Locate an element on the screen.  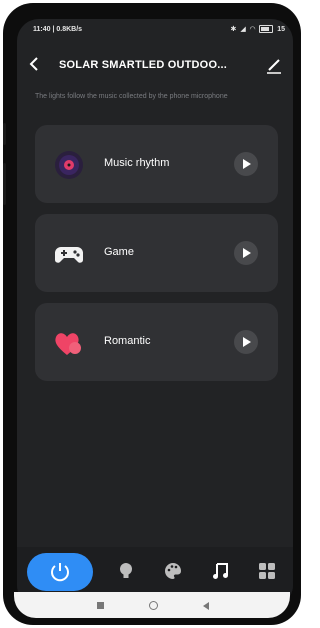
power-icon is located at coordinates (60, 572).